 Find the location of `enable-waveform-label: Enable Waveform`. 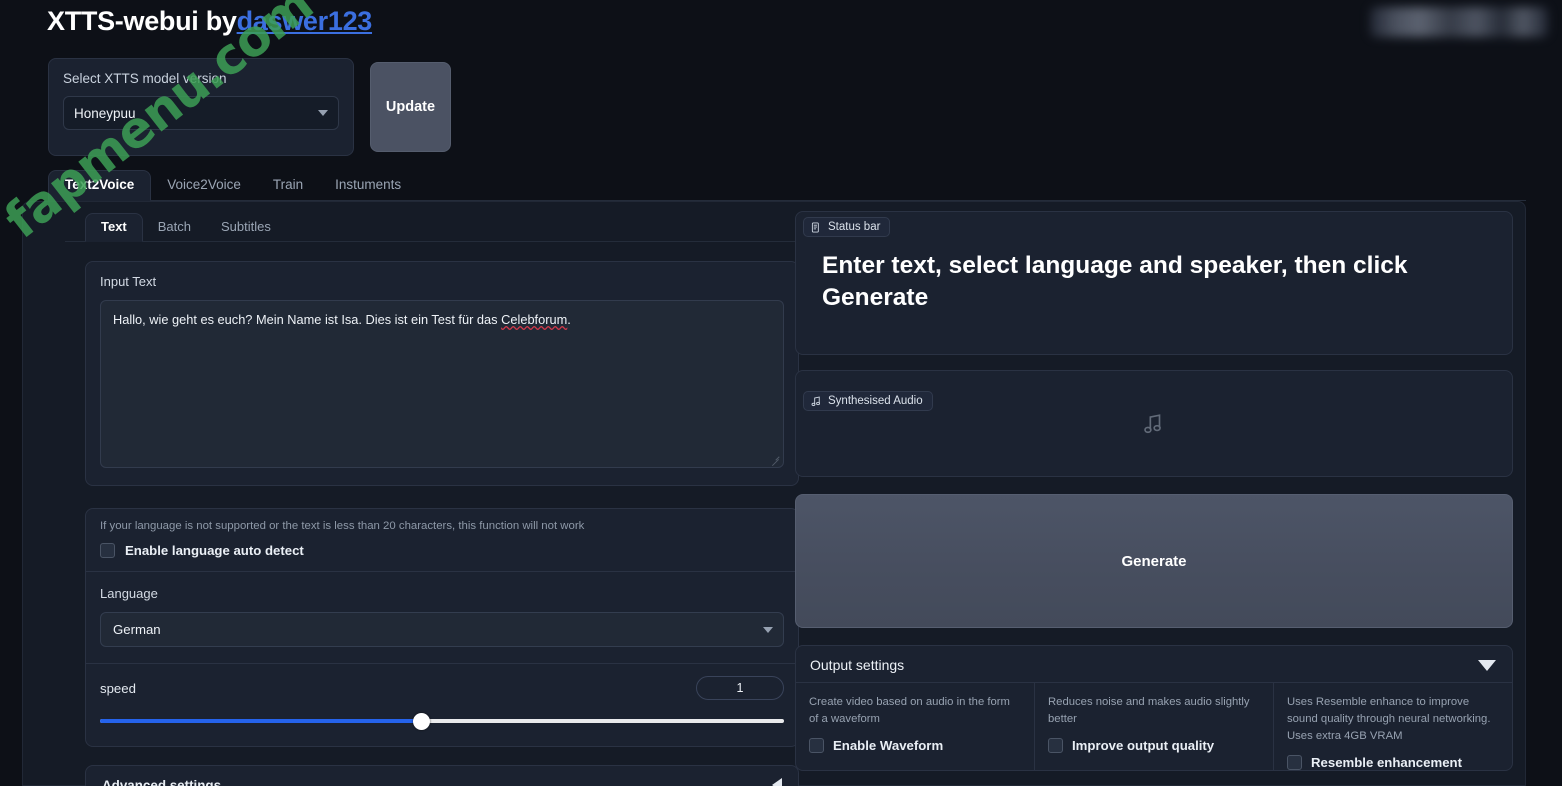

enable-waveform-label: Enable Waveform is located at coordinates (888, 745).